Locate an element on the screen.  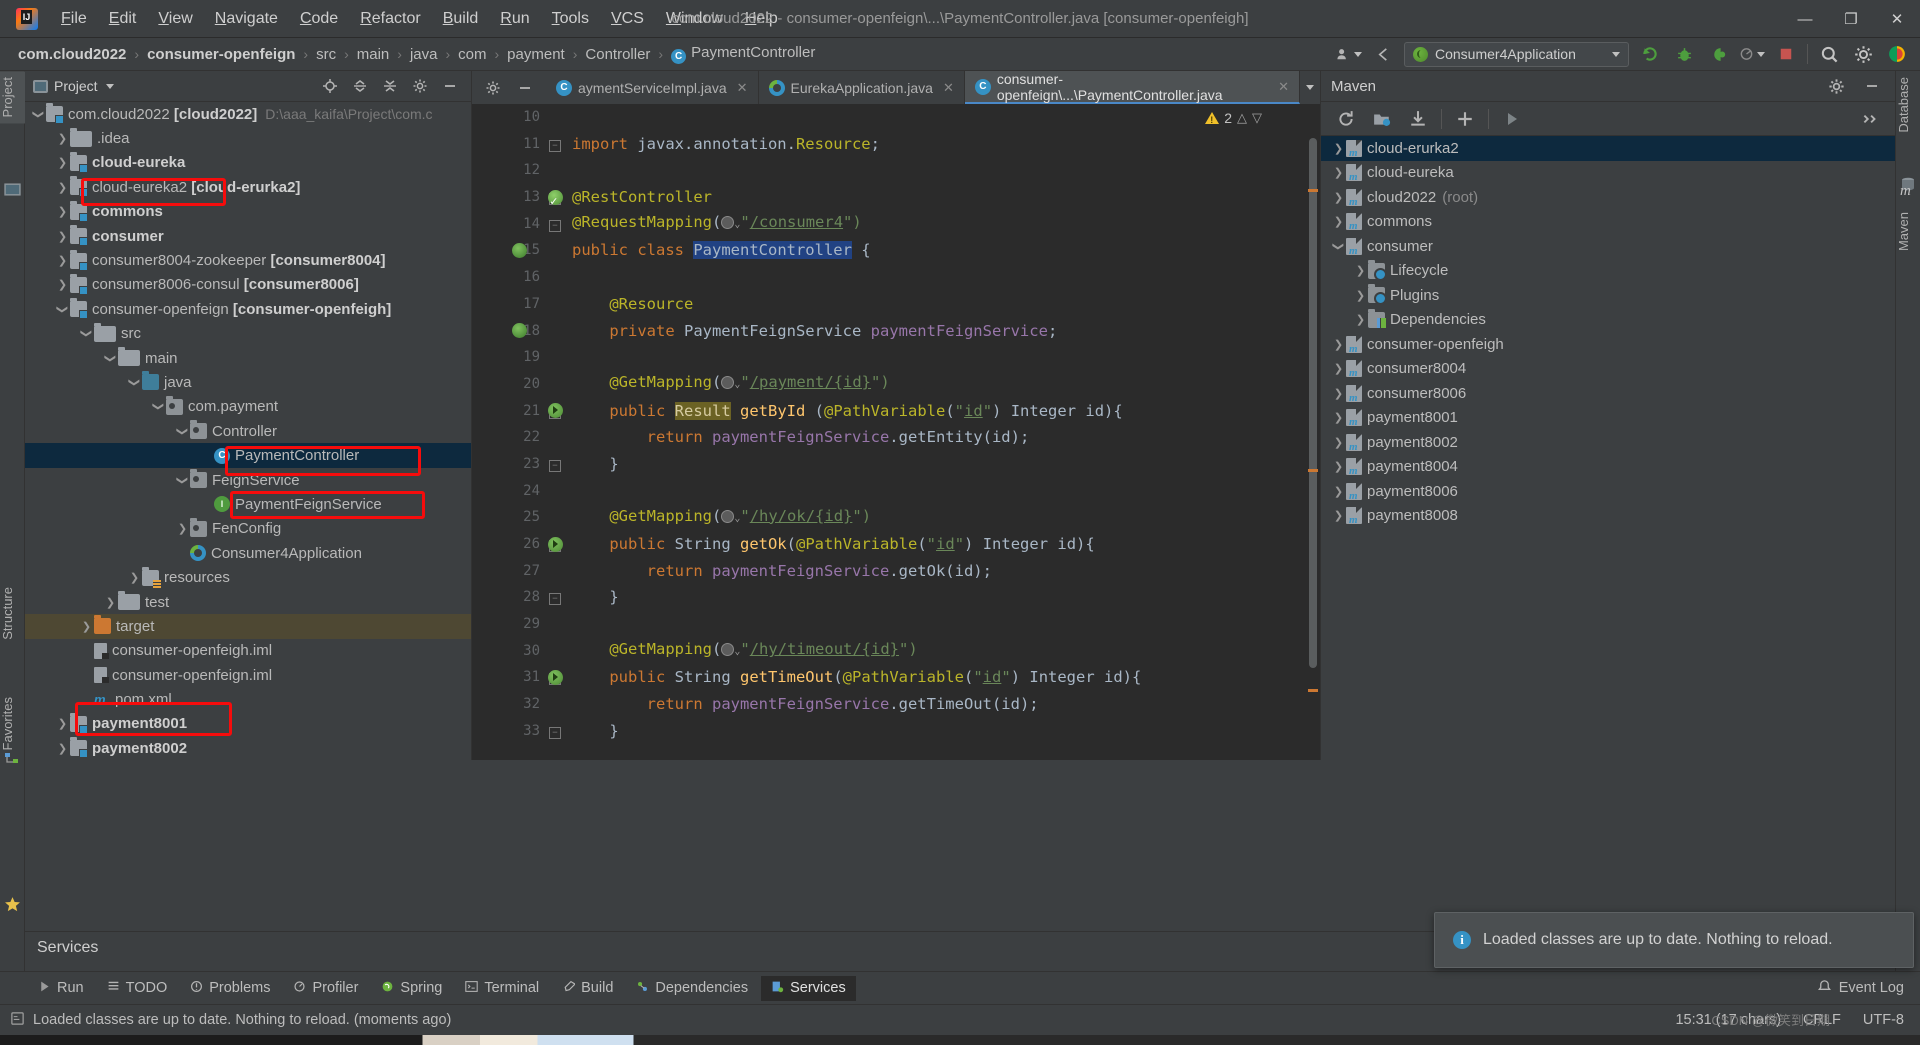
maven-node-payment8001: payment8001 is located at coordinates (1608, 418).